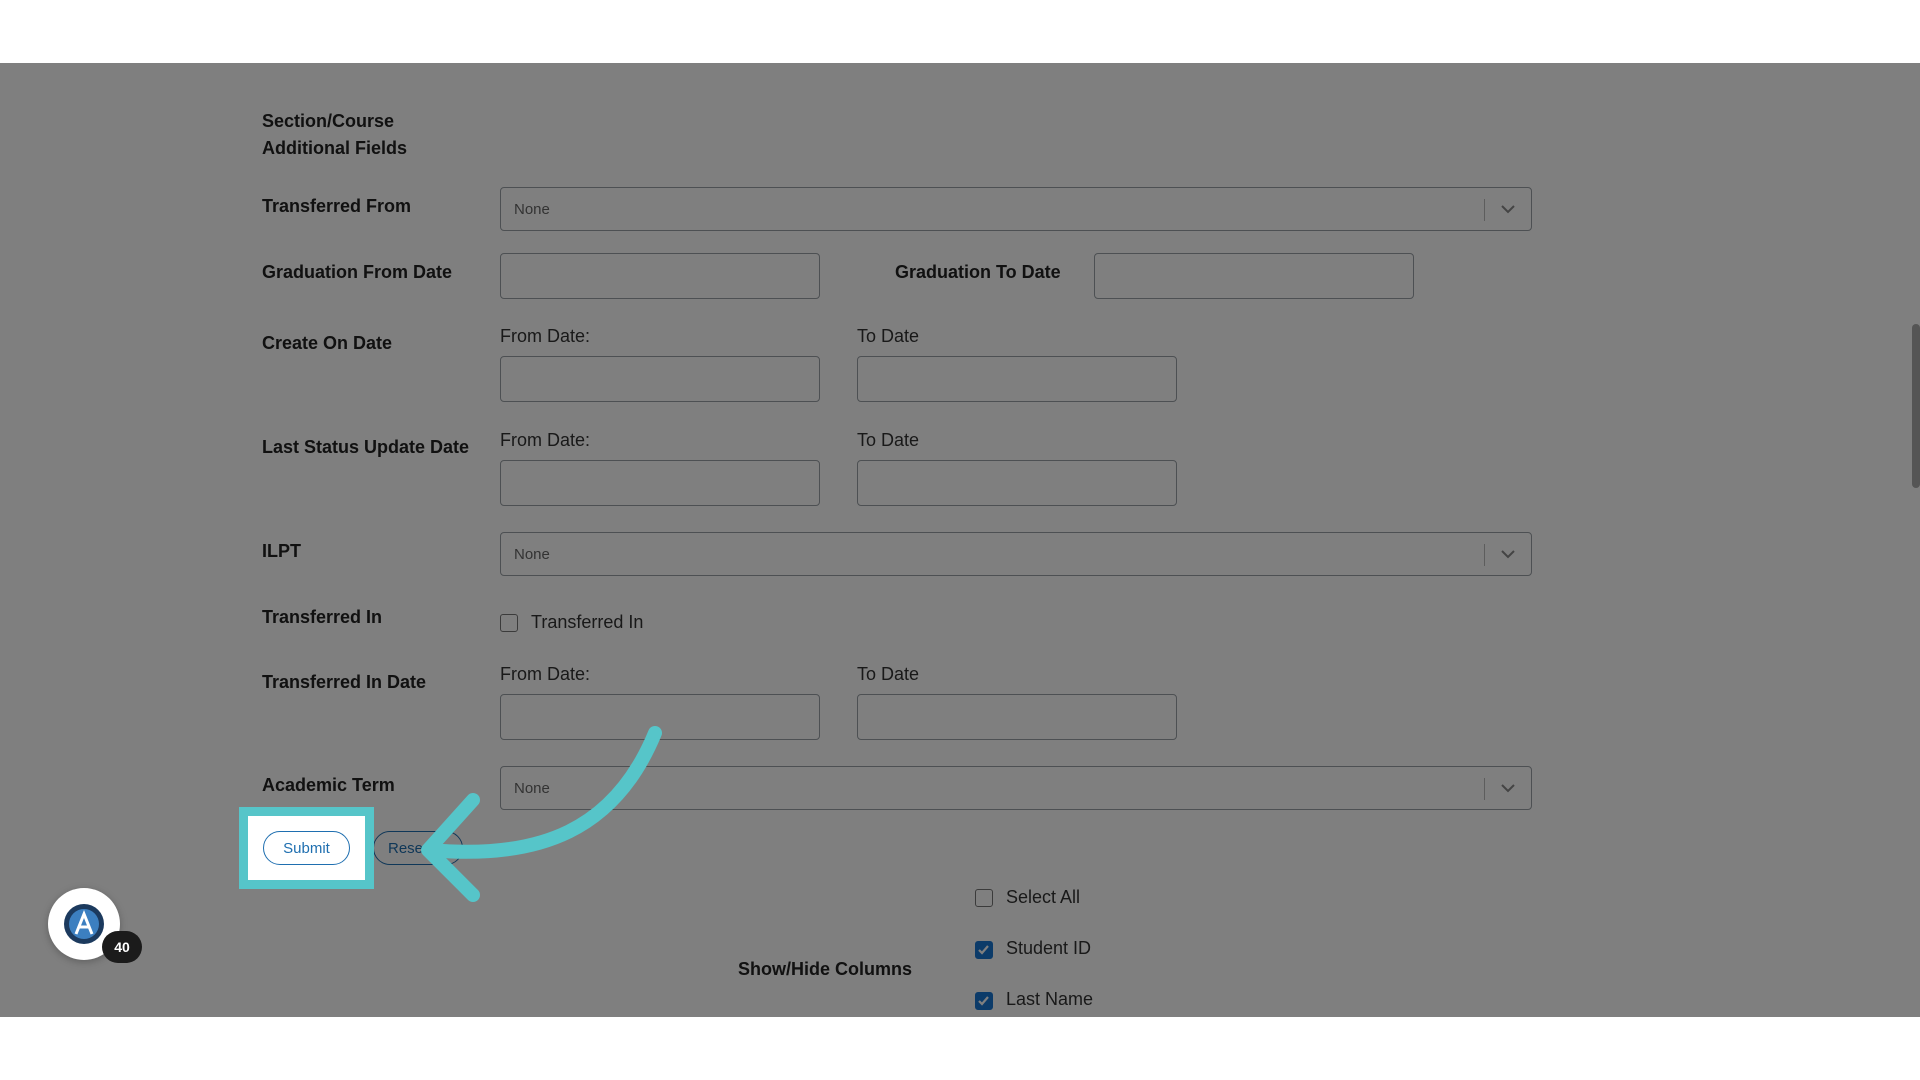 This screenshot has width=1920, height=1080. What do you see at coordinates (825, 969) in the screenshot?
I see `show-hide-columns-label: Show/Hide Columns` at bounding box center [825, 969].